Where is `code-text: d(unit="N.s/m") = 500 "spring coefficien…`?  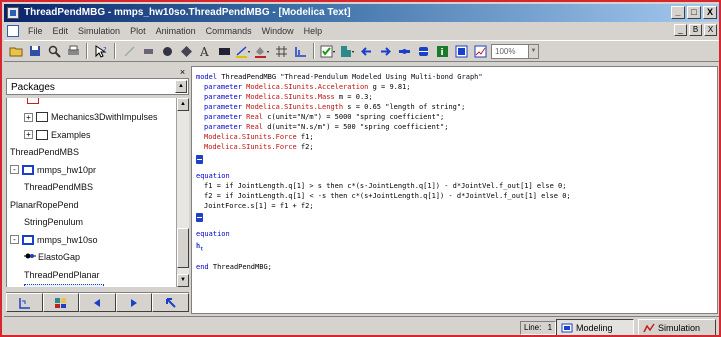 code-text: d(unit="N.s/m") = 500 "spring coefficien… is located at coordinates (356, 127).